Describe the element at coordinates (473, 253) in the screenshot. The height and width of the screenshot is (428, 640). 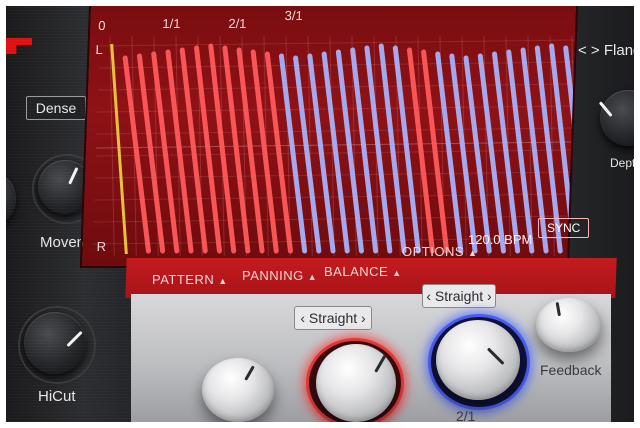
I see `tab-options-arrow-icon: ▲` at that location.